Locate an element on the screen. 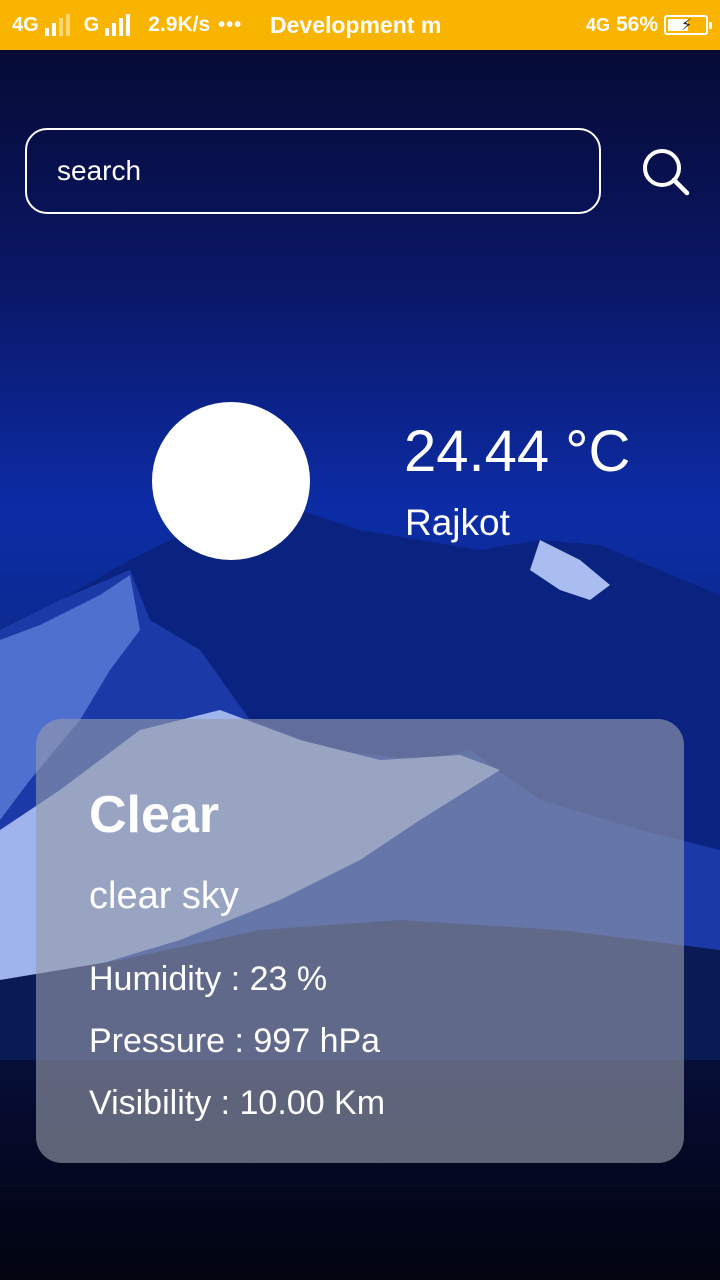  weather-main: Clear is located at coordinates (154, 815).